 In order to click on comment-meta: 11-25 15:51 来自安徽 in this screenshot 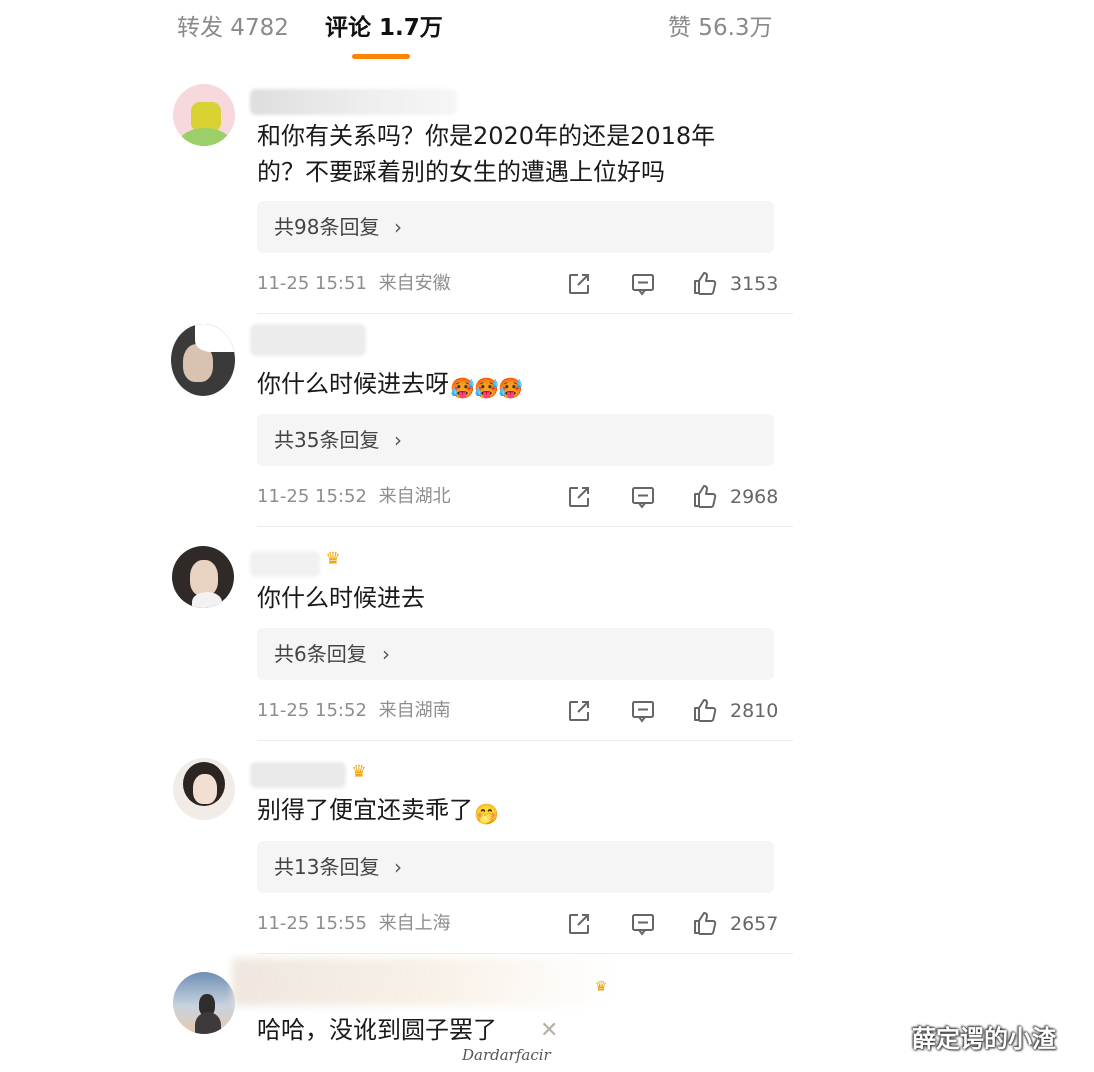, I will do `click(354, 284)`.